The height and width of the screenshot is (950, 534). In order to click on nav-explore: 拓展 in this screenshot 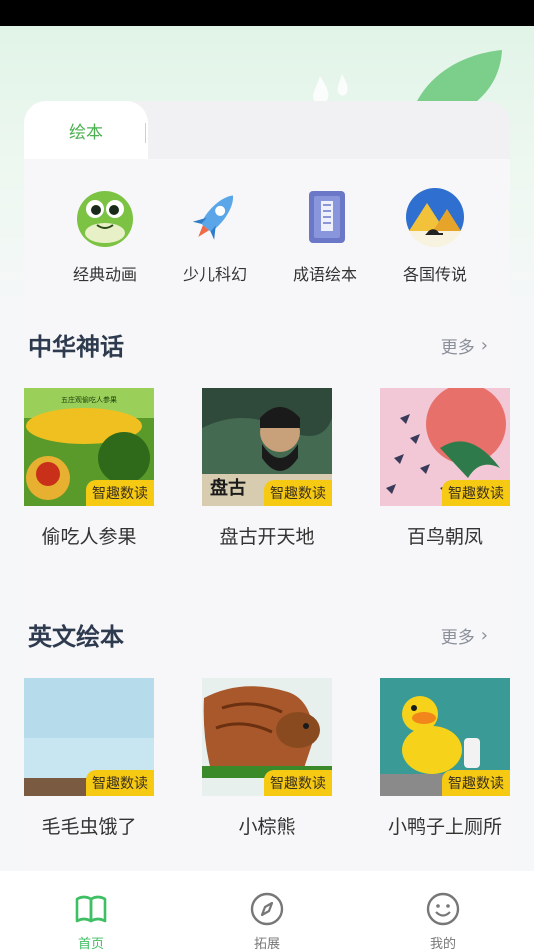, I will do `click(267, 920)`.